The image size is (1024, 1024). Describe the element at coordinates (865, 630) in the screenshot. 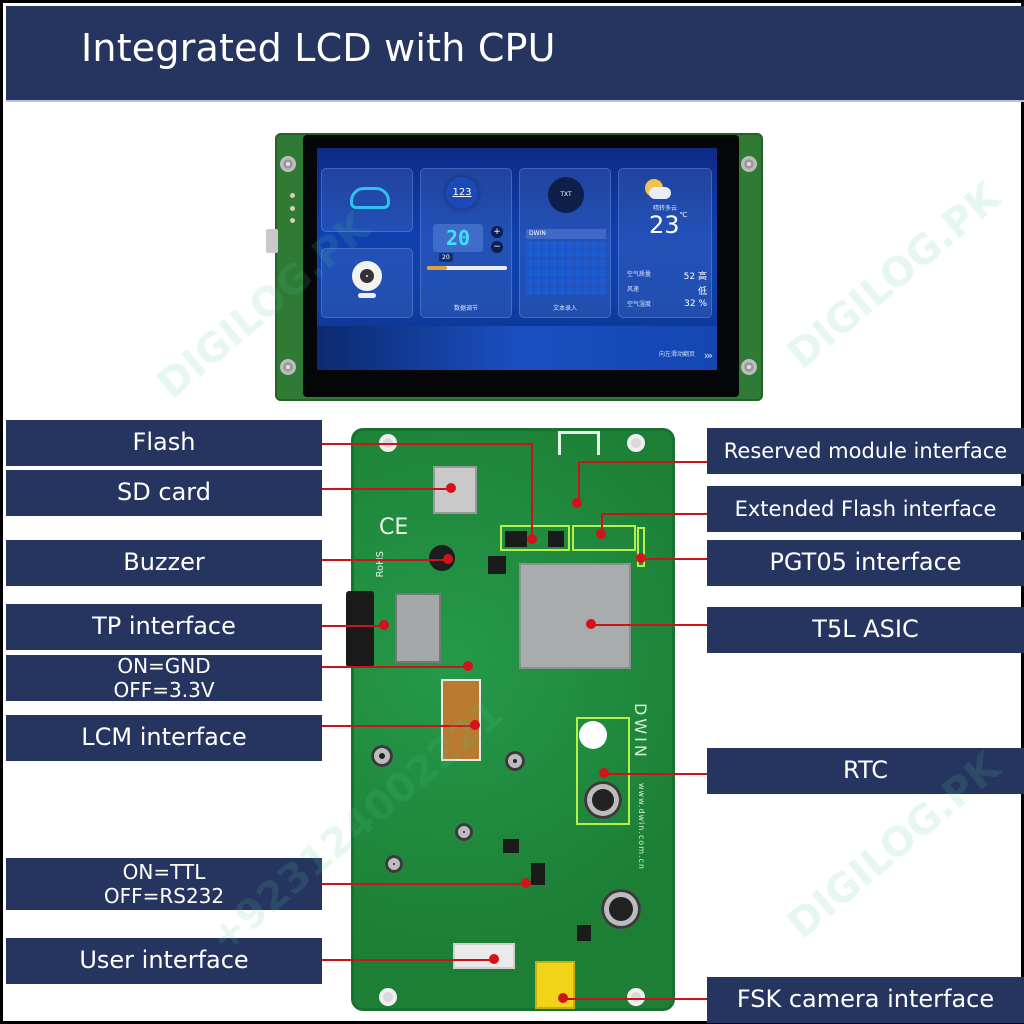

I see `callout-t5l-asic: T5L ASIC` at that location.